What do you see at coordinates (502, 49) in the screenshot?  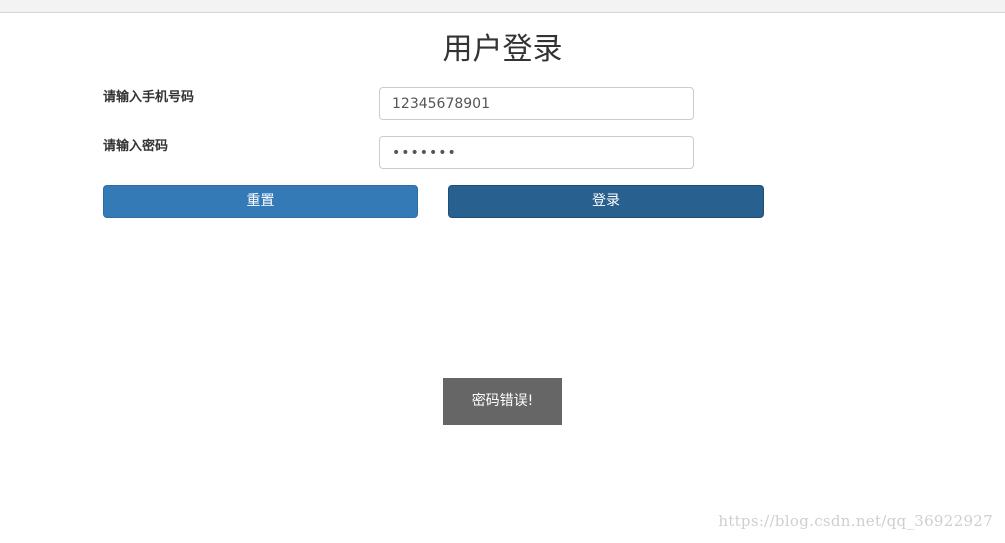 I see `page-title: 用户登录` at bounding box center [502, 49].